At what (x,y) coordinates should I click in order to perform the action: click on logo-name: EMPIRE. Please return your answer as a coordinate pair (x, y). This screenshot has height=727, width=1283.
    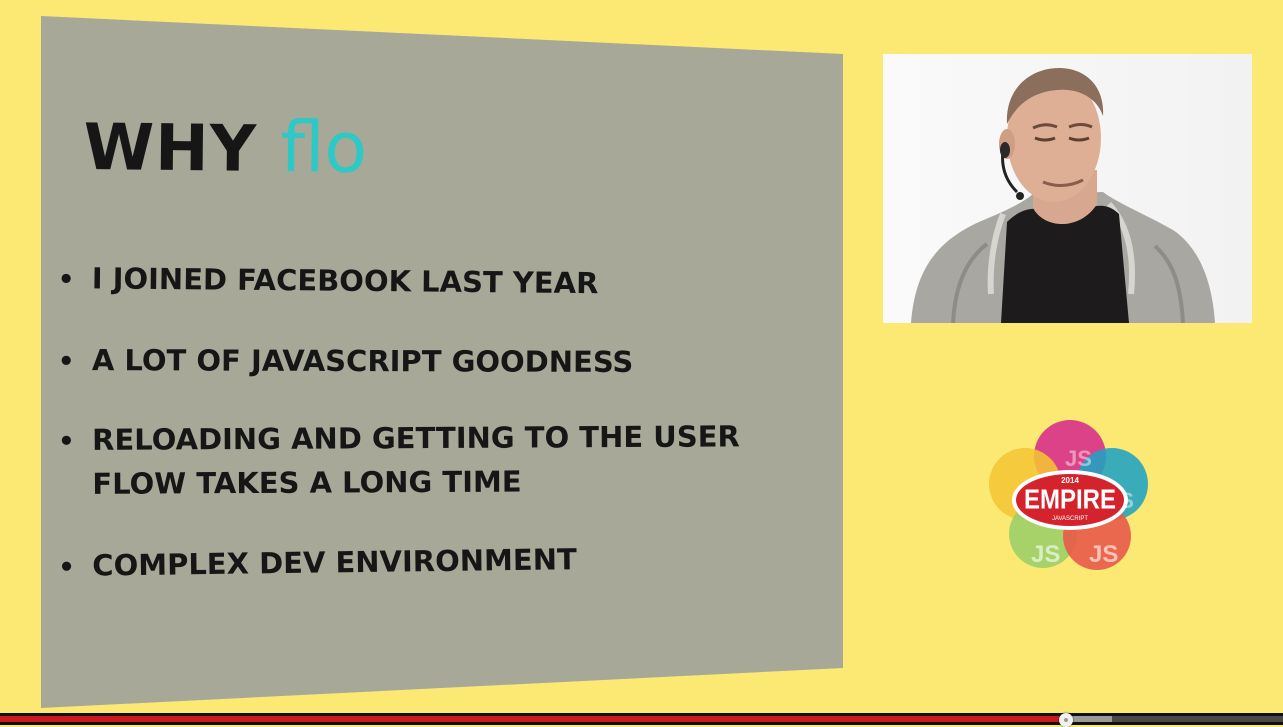
    Looking at the image, I should click on (1070, 500).